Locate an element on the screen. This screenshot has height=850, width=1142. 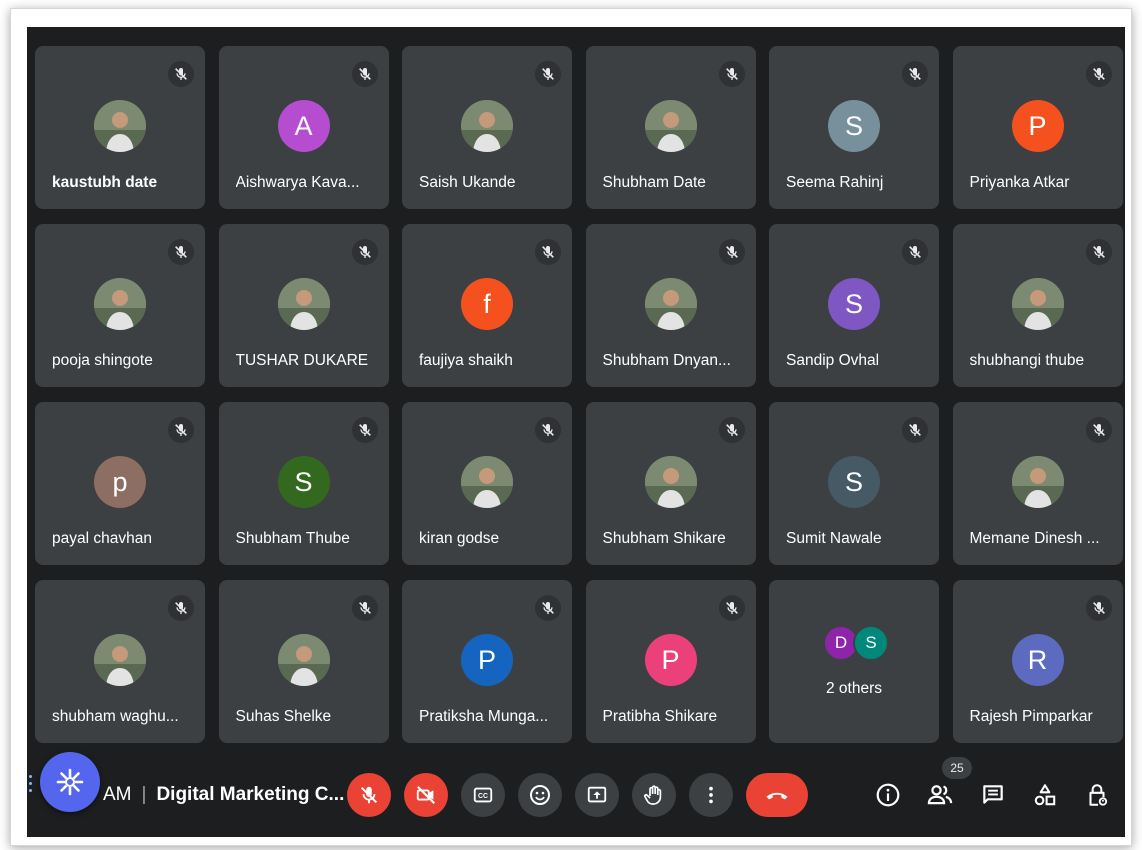
camera-toggle-button is located at coordinates (426, 795).